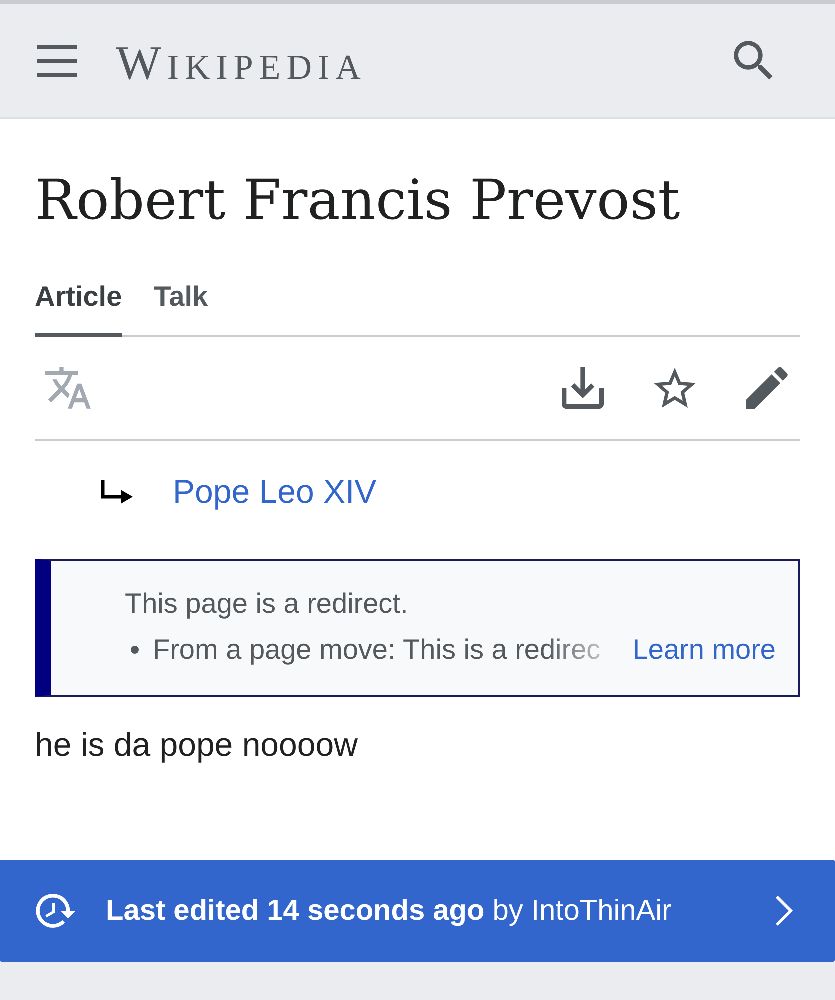  I want to click on notice-heading: This page is a redirect., so click(267, 604).